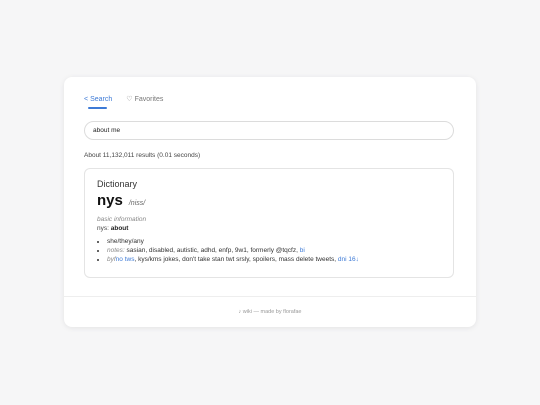  What do you see at coordinates (149, 99) in the screenshot?
I see `tab-favorites-label: Favorites` at bounding box center [149, 99].